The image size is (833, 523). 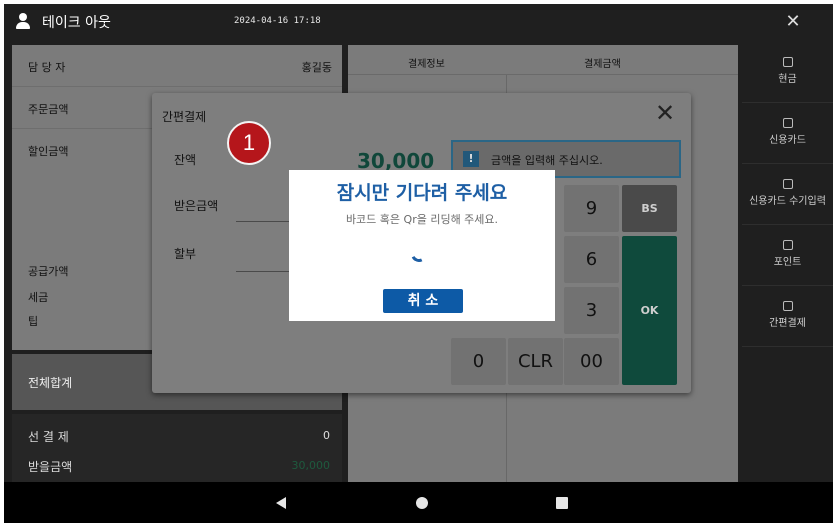 I want to click on payment-info-header: 결제정보, so click(x=426, y=64).